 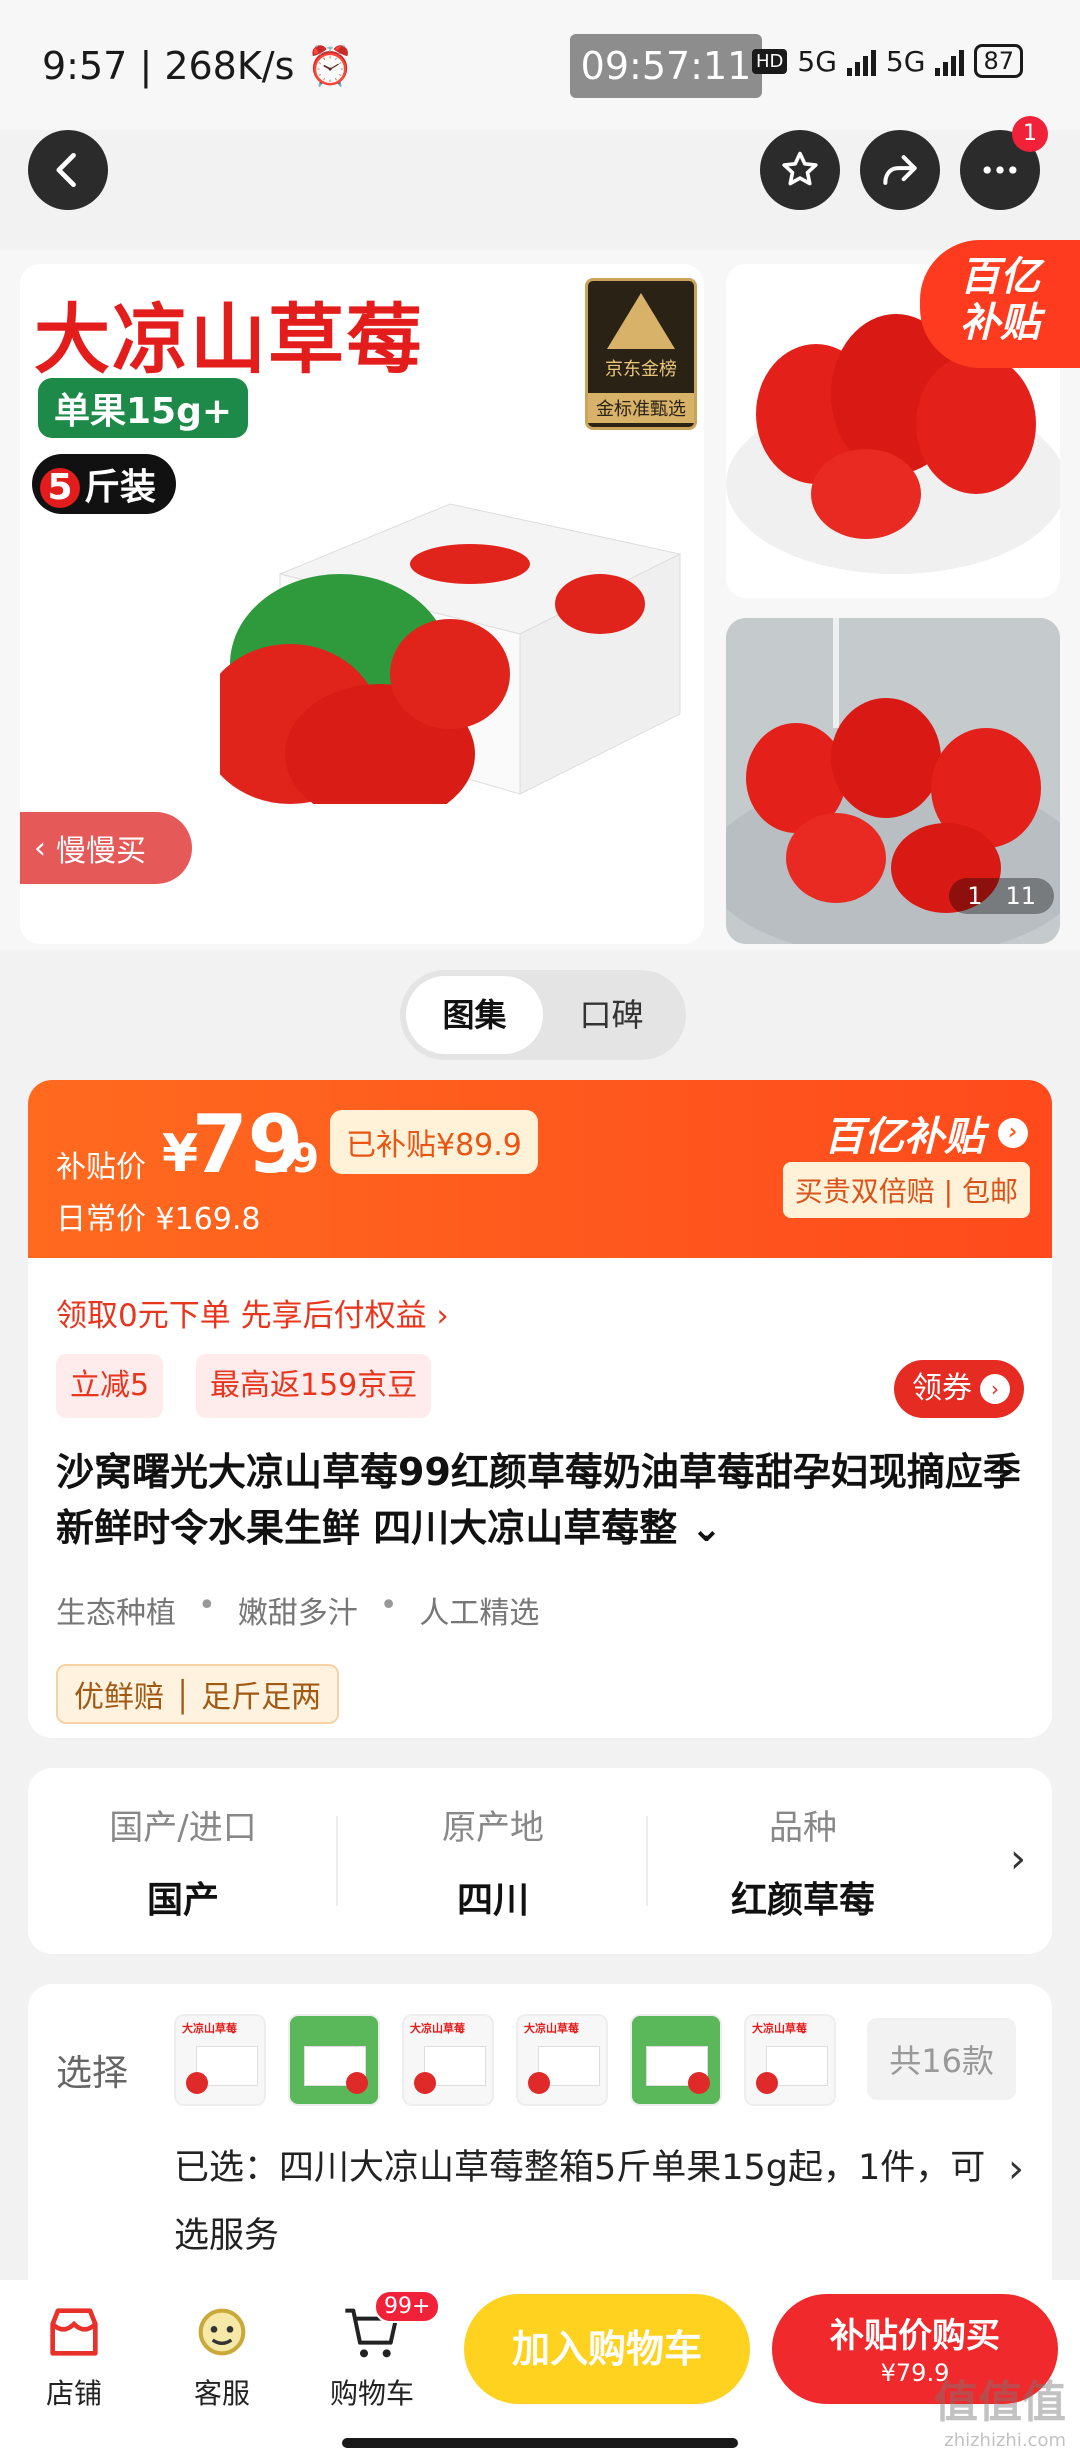 I want to click on slow-buy-tag: ‹ 慢慢买, so click(x=106, y=848).